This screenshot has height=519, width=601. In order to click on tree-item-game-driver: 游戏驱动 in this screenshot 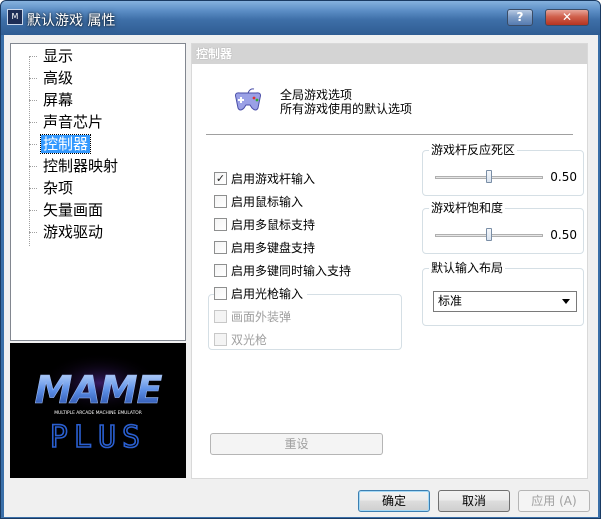, I will do `click(67, 232)`.